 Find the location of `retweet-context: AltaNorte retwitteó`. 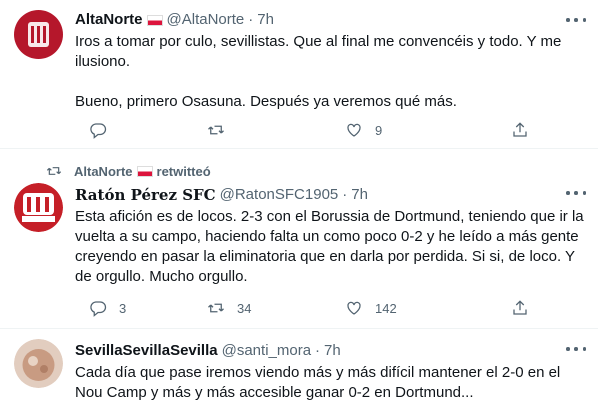

retweet-context: AltaNorte retwitteó is located at coordinates (128, 171).